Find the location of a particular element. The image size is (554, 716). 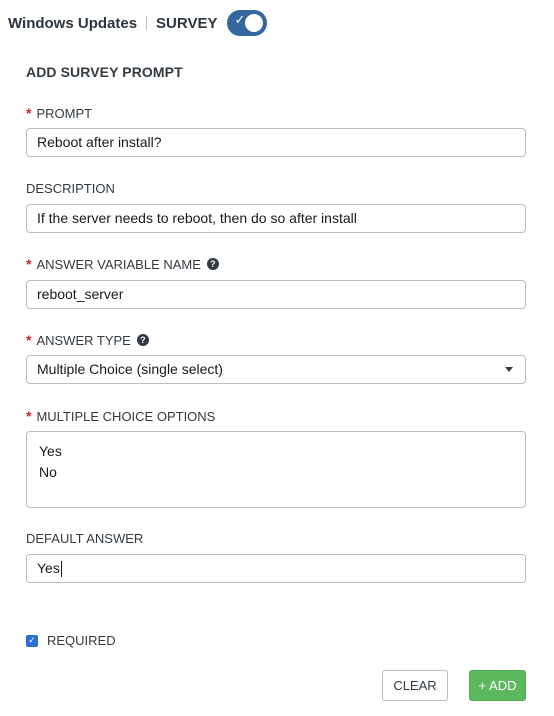

prompt-label-row: * PROMPT is located at coordinates (59, 113).